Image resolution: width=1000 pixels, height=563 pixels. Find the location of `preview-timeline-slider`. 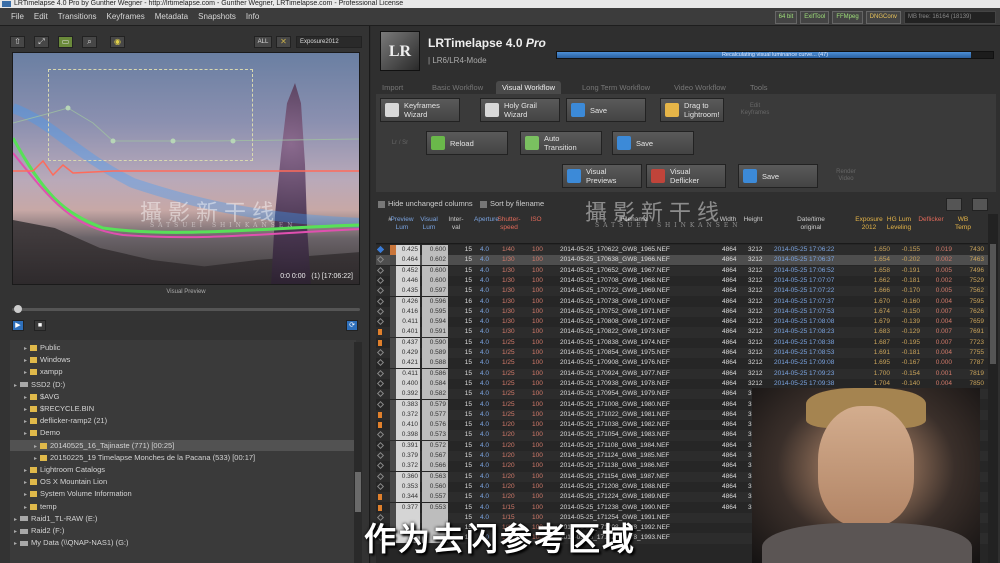

preview-timeline-slider is located at coordinates (186, 309).